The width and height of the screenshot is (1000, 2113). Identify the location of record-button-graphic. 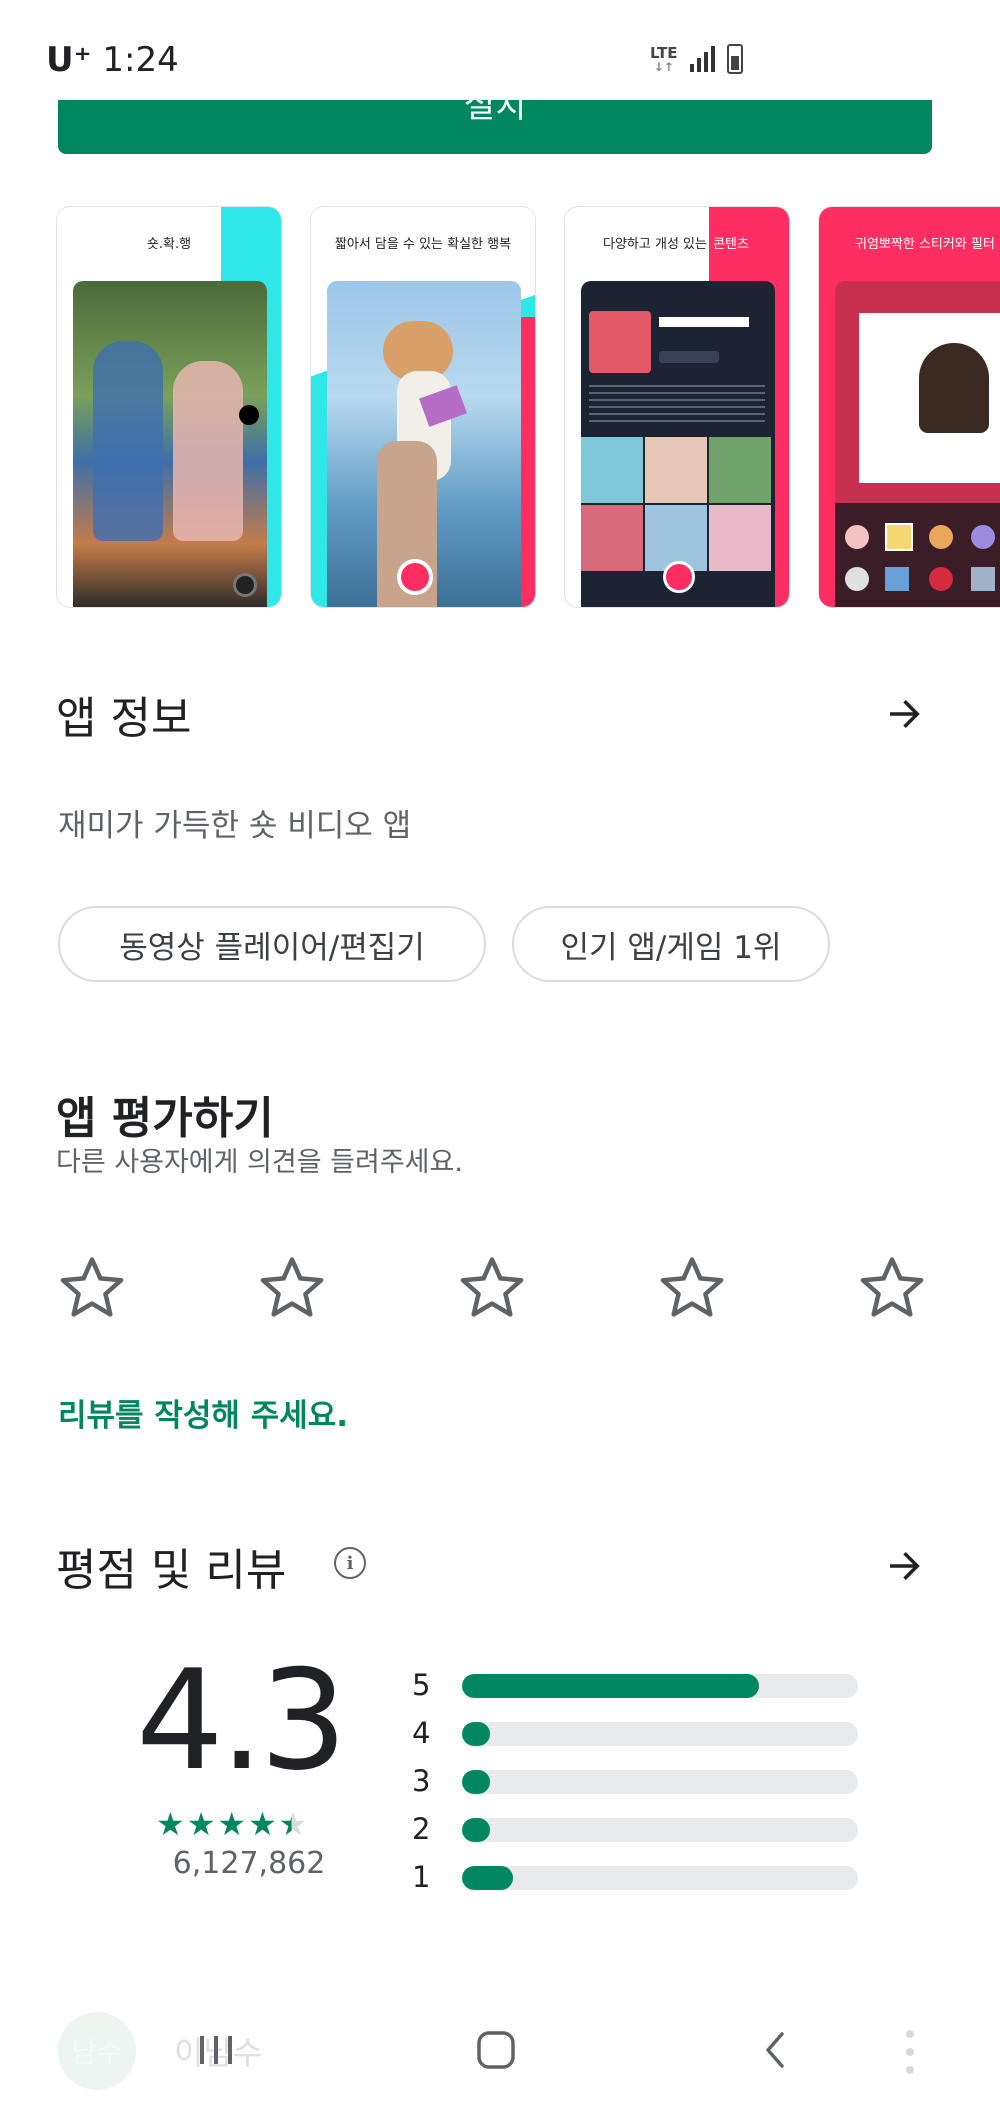
(415, 577).